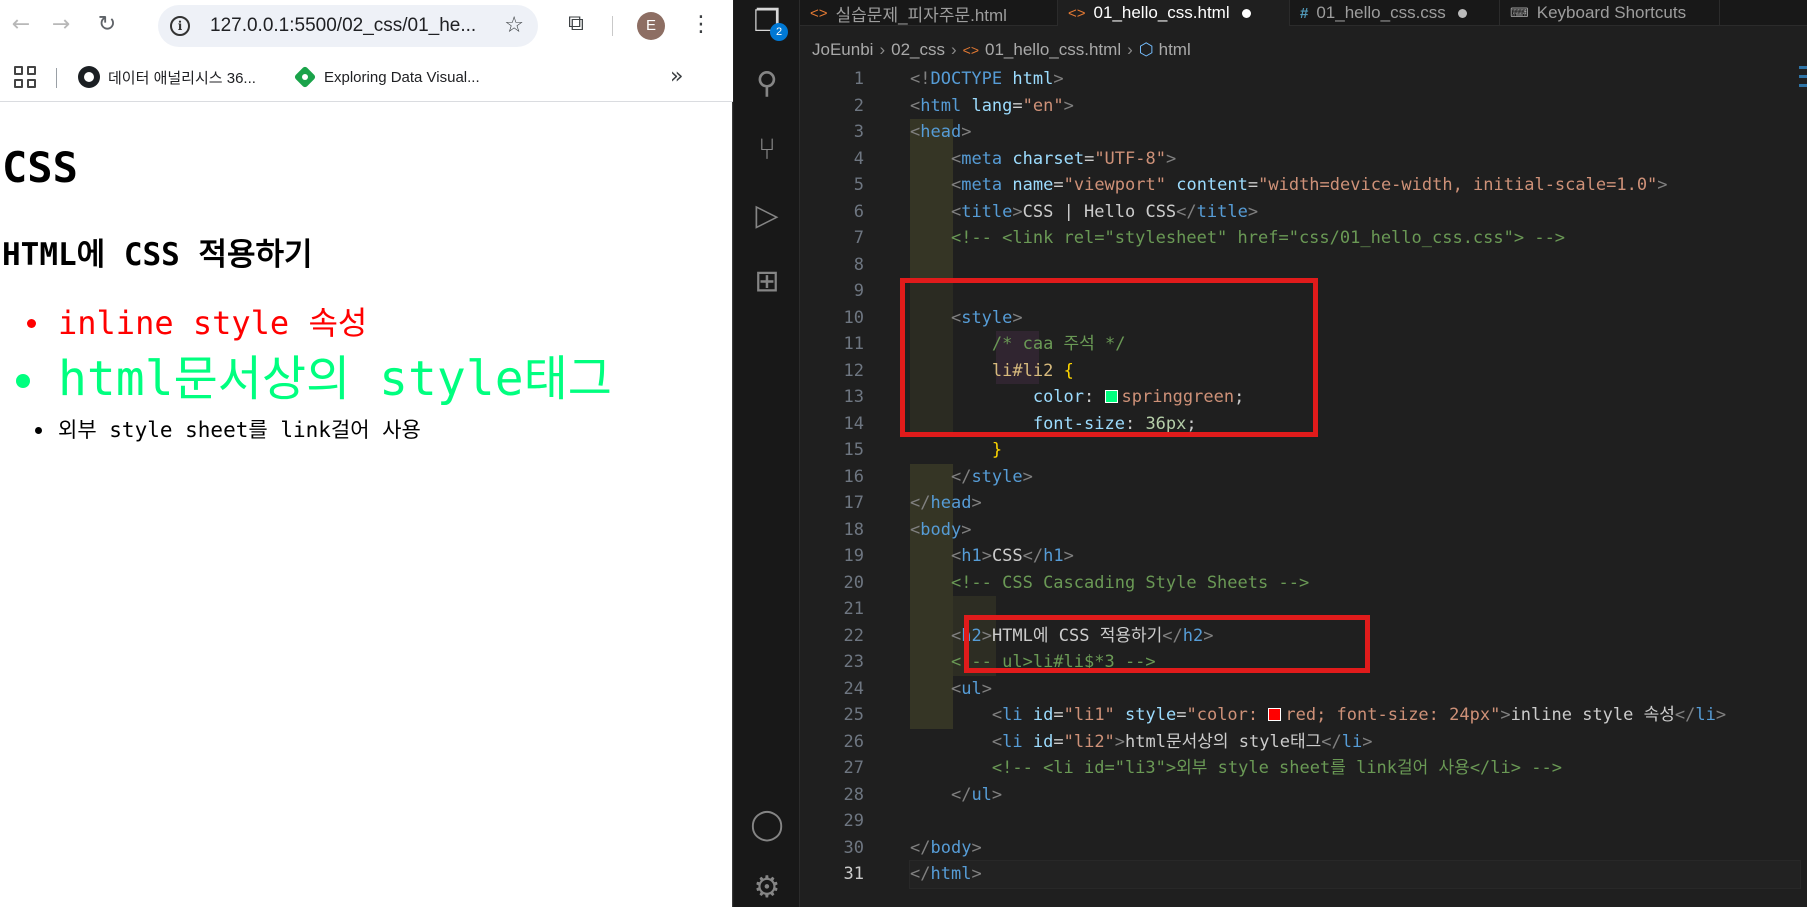 The width and height of the screenshot is (1807, 907). I want to click on line-number: 26, so click(853, 741).